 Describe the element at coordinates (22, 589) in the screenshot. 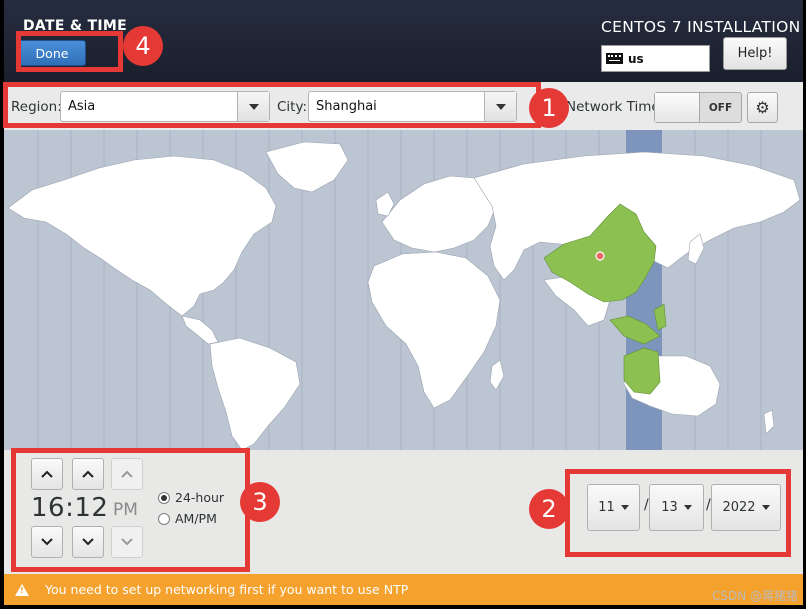

I see `warning-icon: !` at that location.